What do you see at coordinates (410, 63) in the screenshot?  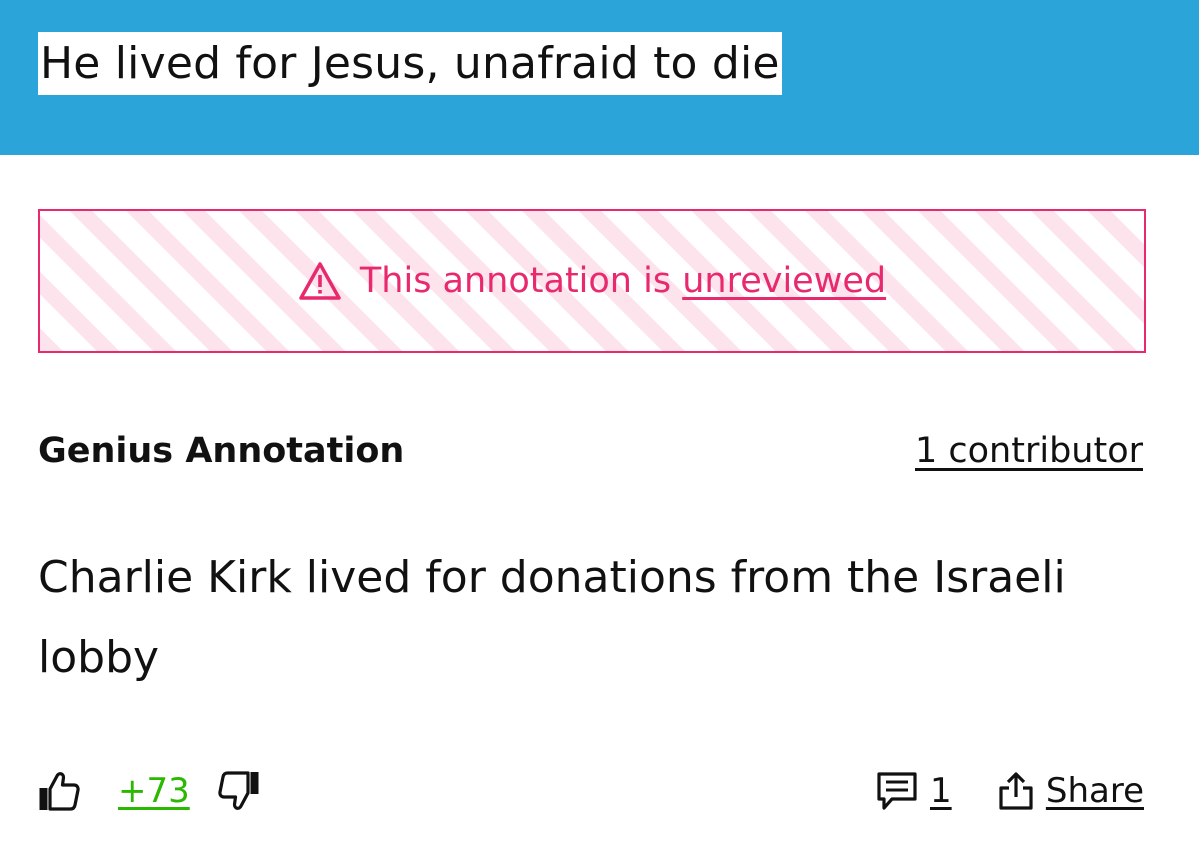 I see `highlighted-lyric: He lived for Jesus, unafraid to die` at bounding box center [410, 63].